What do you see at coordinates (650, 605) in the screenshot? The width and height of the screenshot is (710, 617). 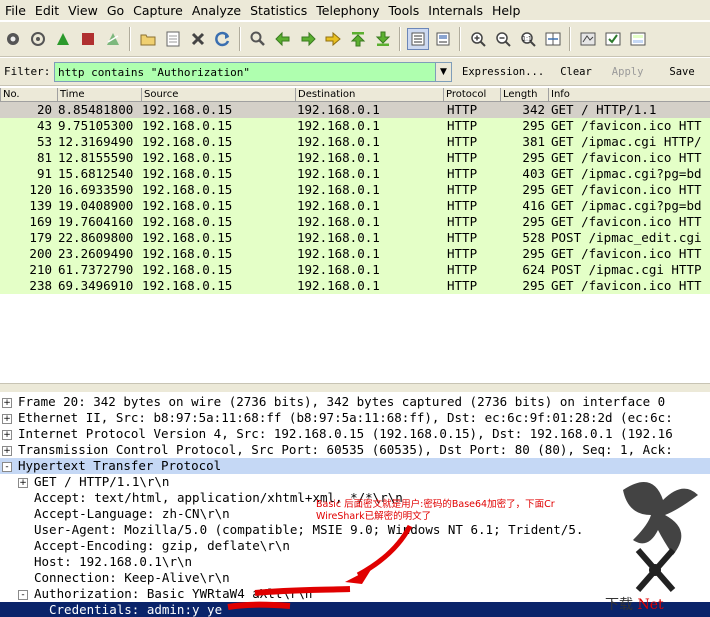 I see `watermark-text-b: Net` at bounding box center [650, 605].